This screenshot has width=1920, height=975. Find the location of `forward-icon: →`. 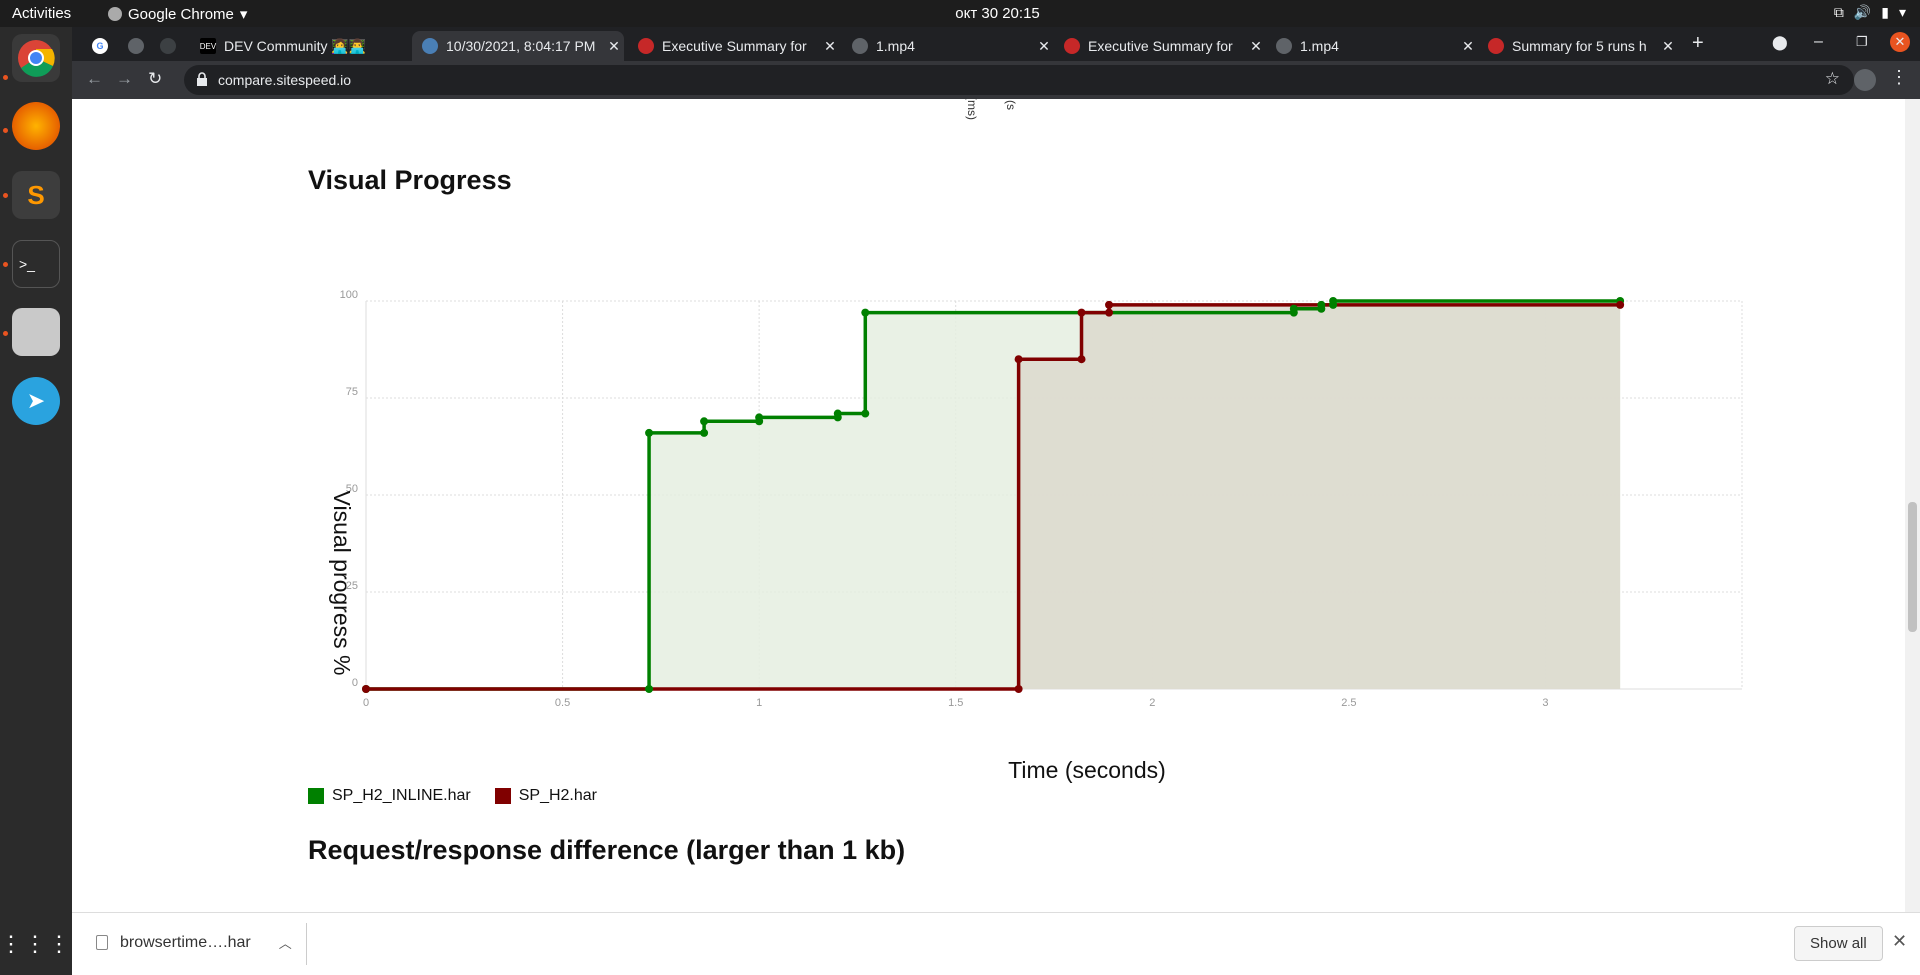

forward-icon: → is located at coordinates (124, 79).